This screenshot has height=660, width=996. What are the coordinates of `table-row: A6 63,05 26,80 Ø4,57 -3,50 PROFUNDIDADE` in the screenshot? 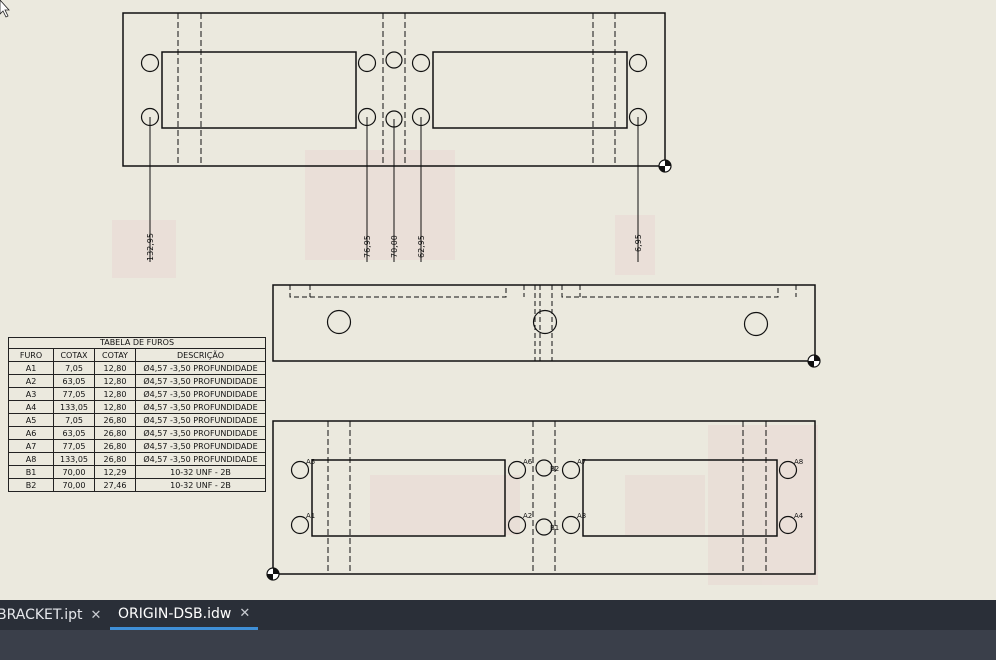 It's located at (137, 433).